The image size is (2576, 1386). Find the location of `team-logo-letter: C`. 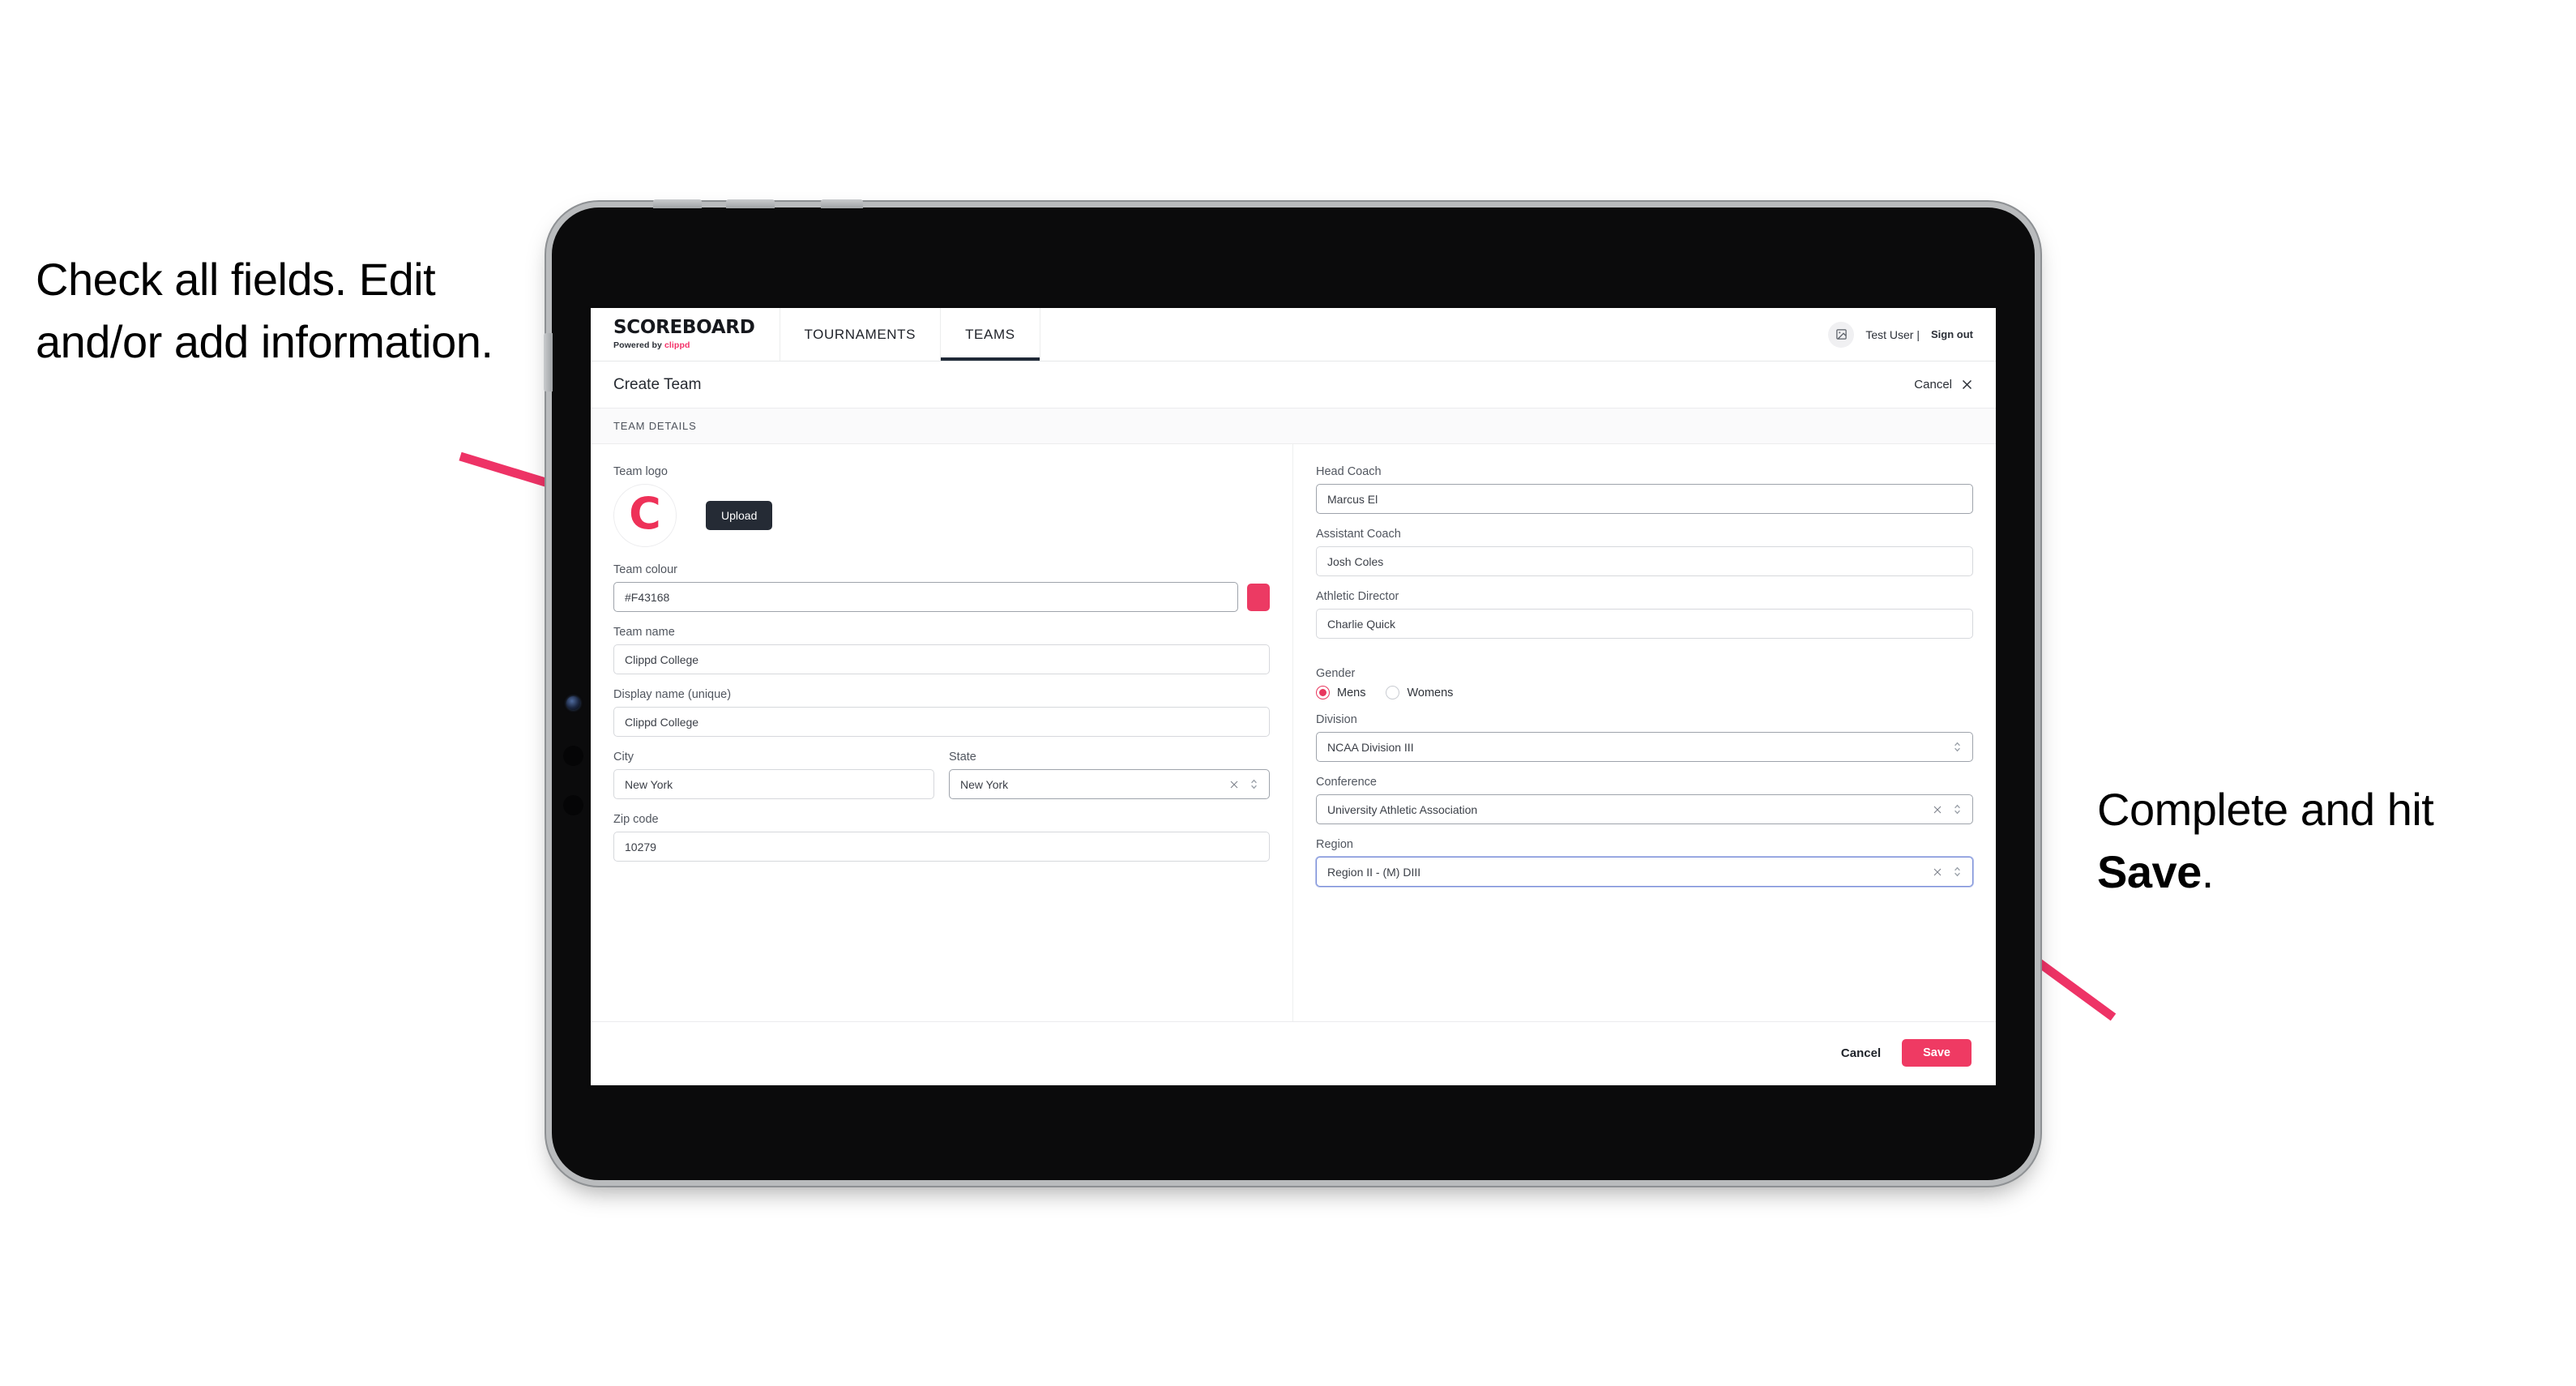

team-logo-letter: C is located at coordinates (645, 513).